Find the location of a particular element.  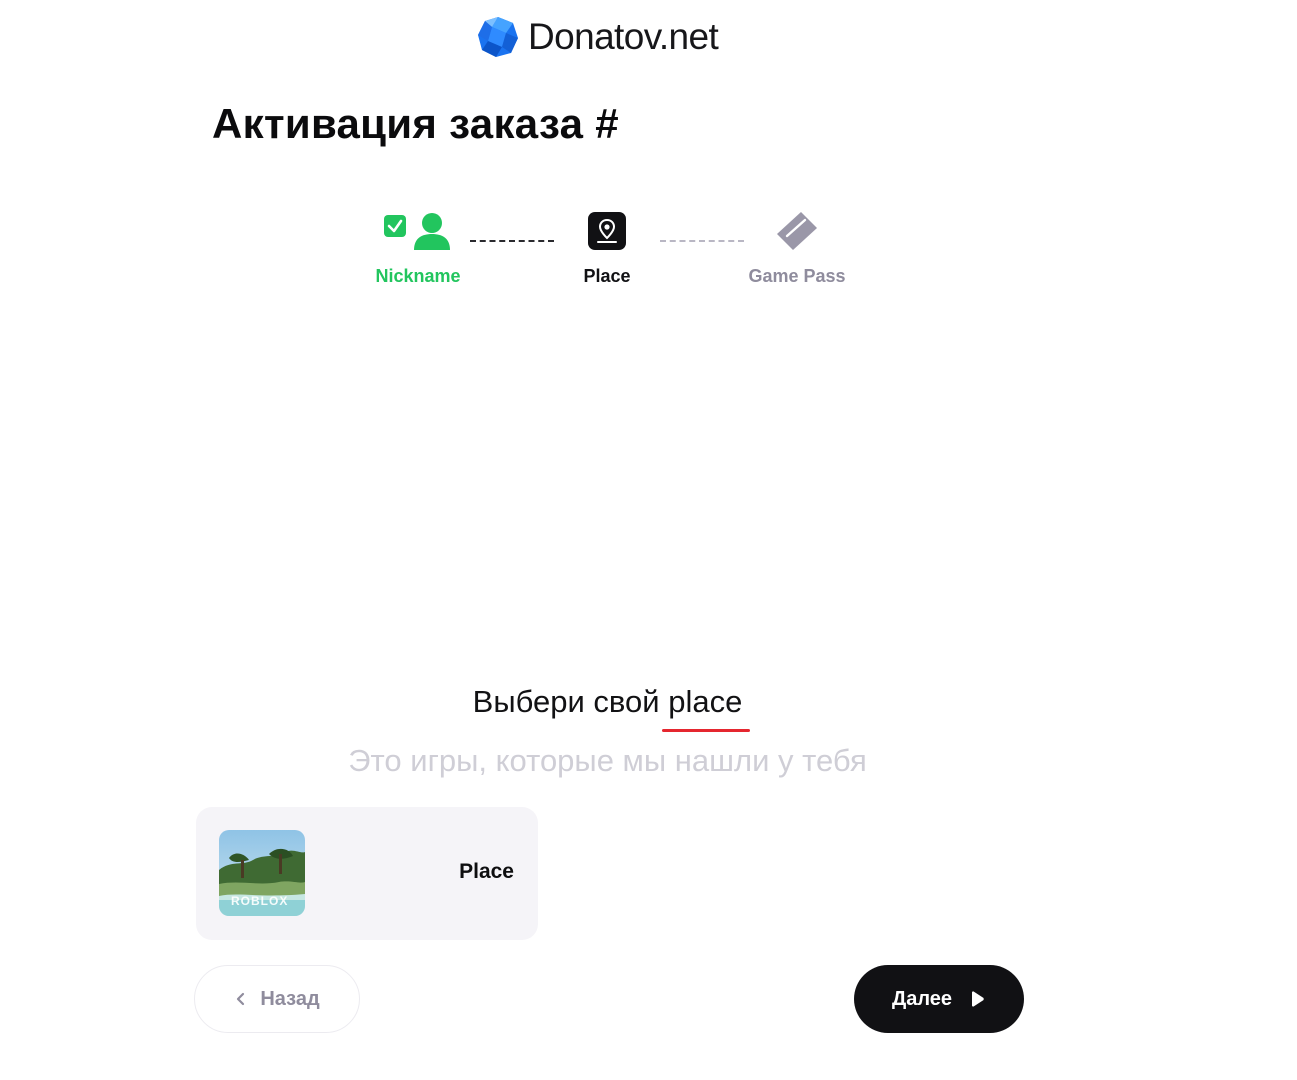

brand-logo: Donatov.net is located at coordinates (597, 37).